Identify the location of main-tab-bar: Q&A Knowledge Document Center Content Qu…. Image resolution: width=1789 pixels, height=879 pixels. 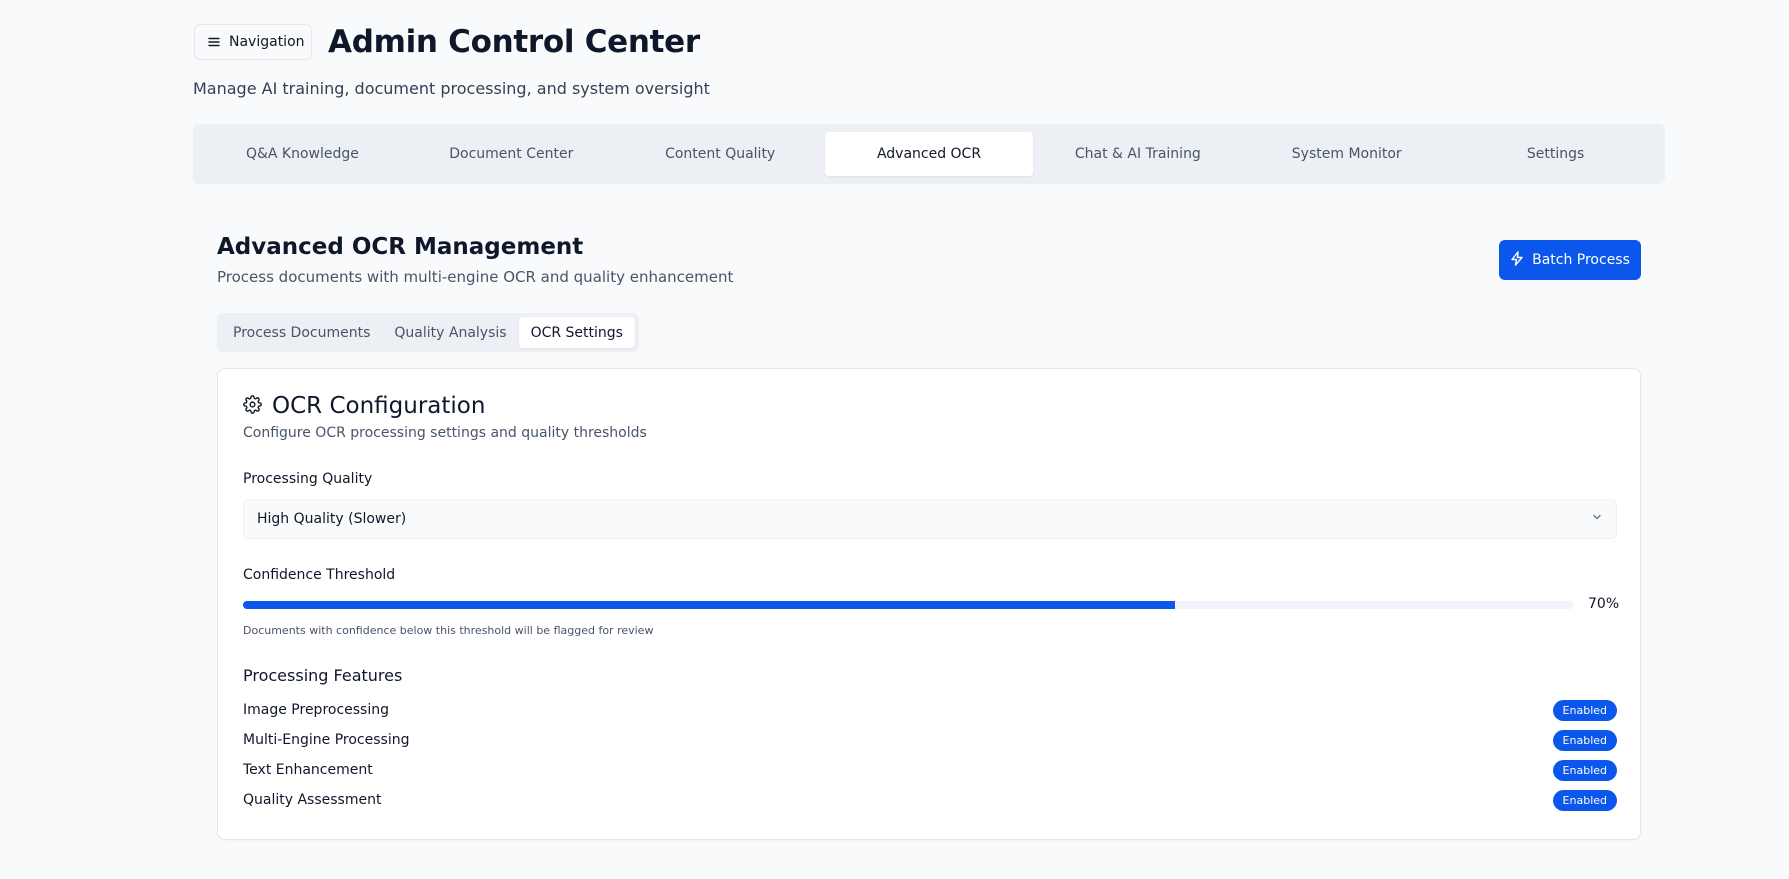
(929, 154).